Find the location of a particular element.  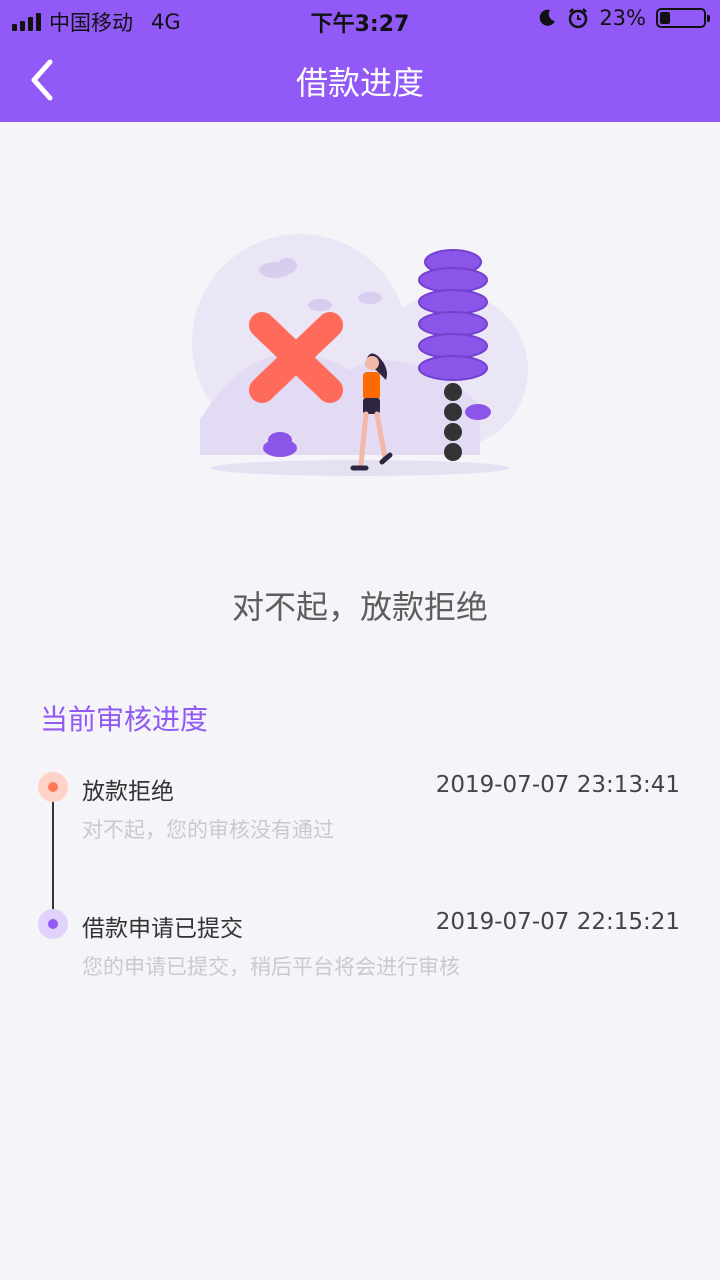

header: 中国移动 4G 下午3:27 23% 借款进度 is located at coordinates (360, 61).